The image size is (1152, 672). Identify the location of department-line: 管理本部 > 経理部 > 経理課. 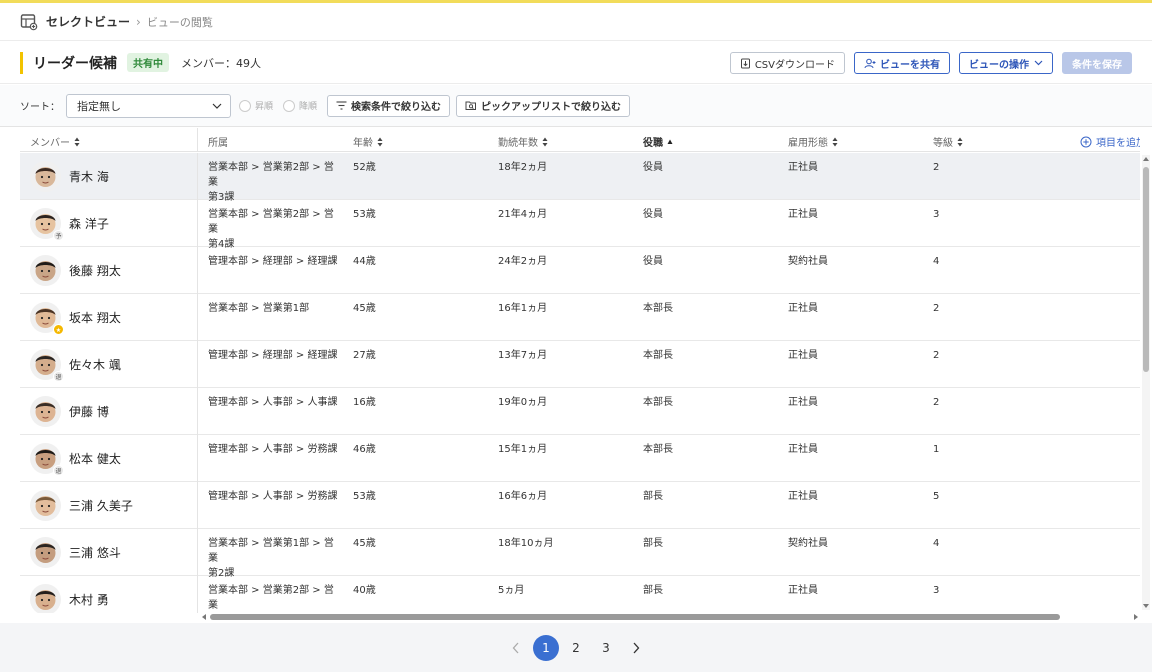
(273, 261).